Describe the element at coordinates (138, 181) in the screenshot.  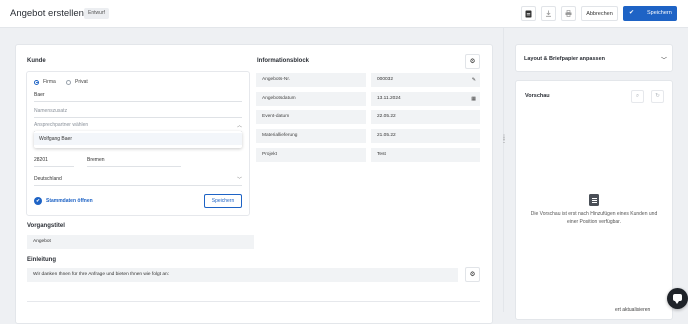
I see `land-select: Deutschland` at that location.